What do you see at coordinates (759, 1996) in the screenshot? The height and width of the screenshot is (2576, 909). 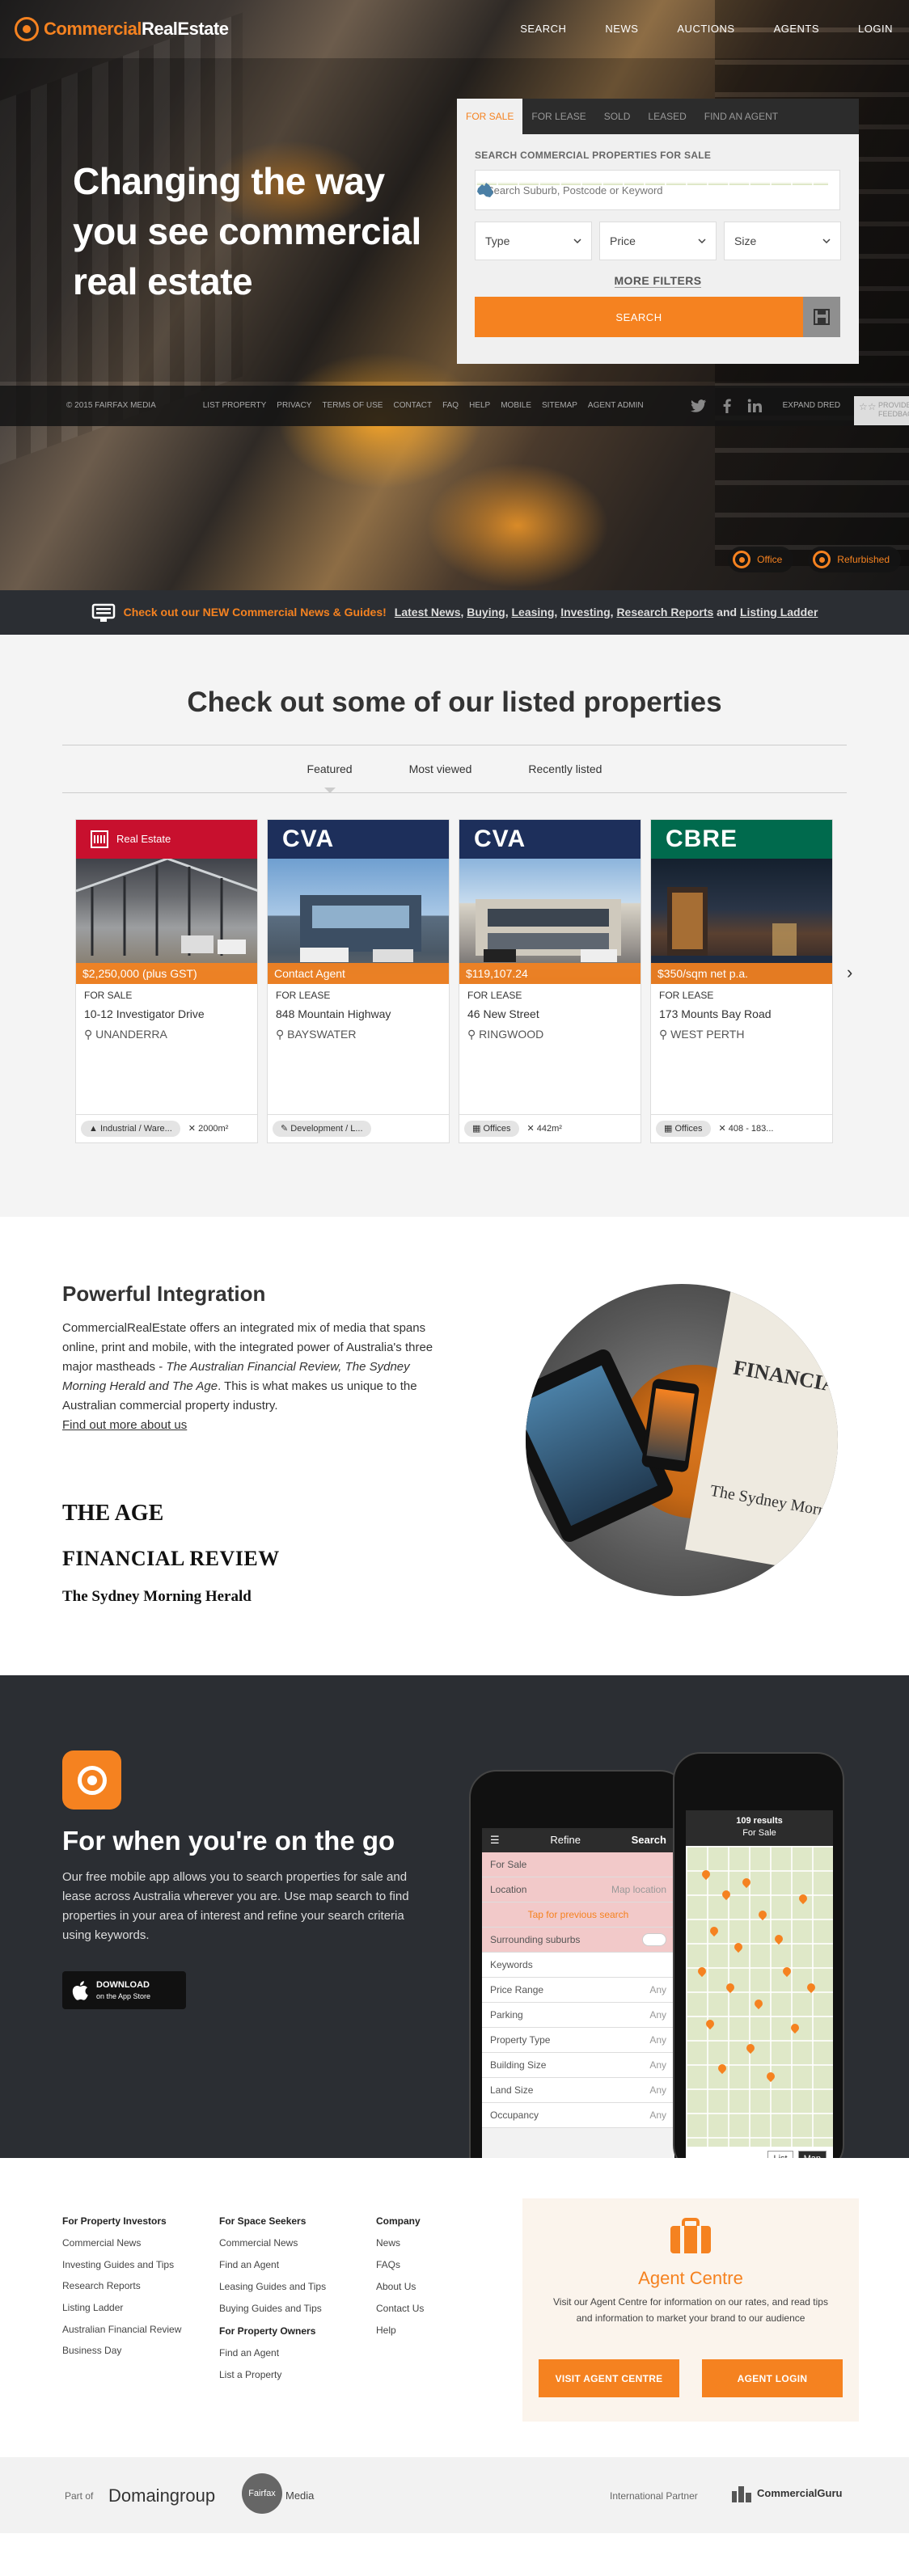 I see `map-view` at bounding box center [759, 1996].